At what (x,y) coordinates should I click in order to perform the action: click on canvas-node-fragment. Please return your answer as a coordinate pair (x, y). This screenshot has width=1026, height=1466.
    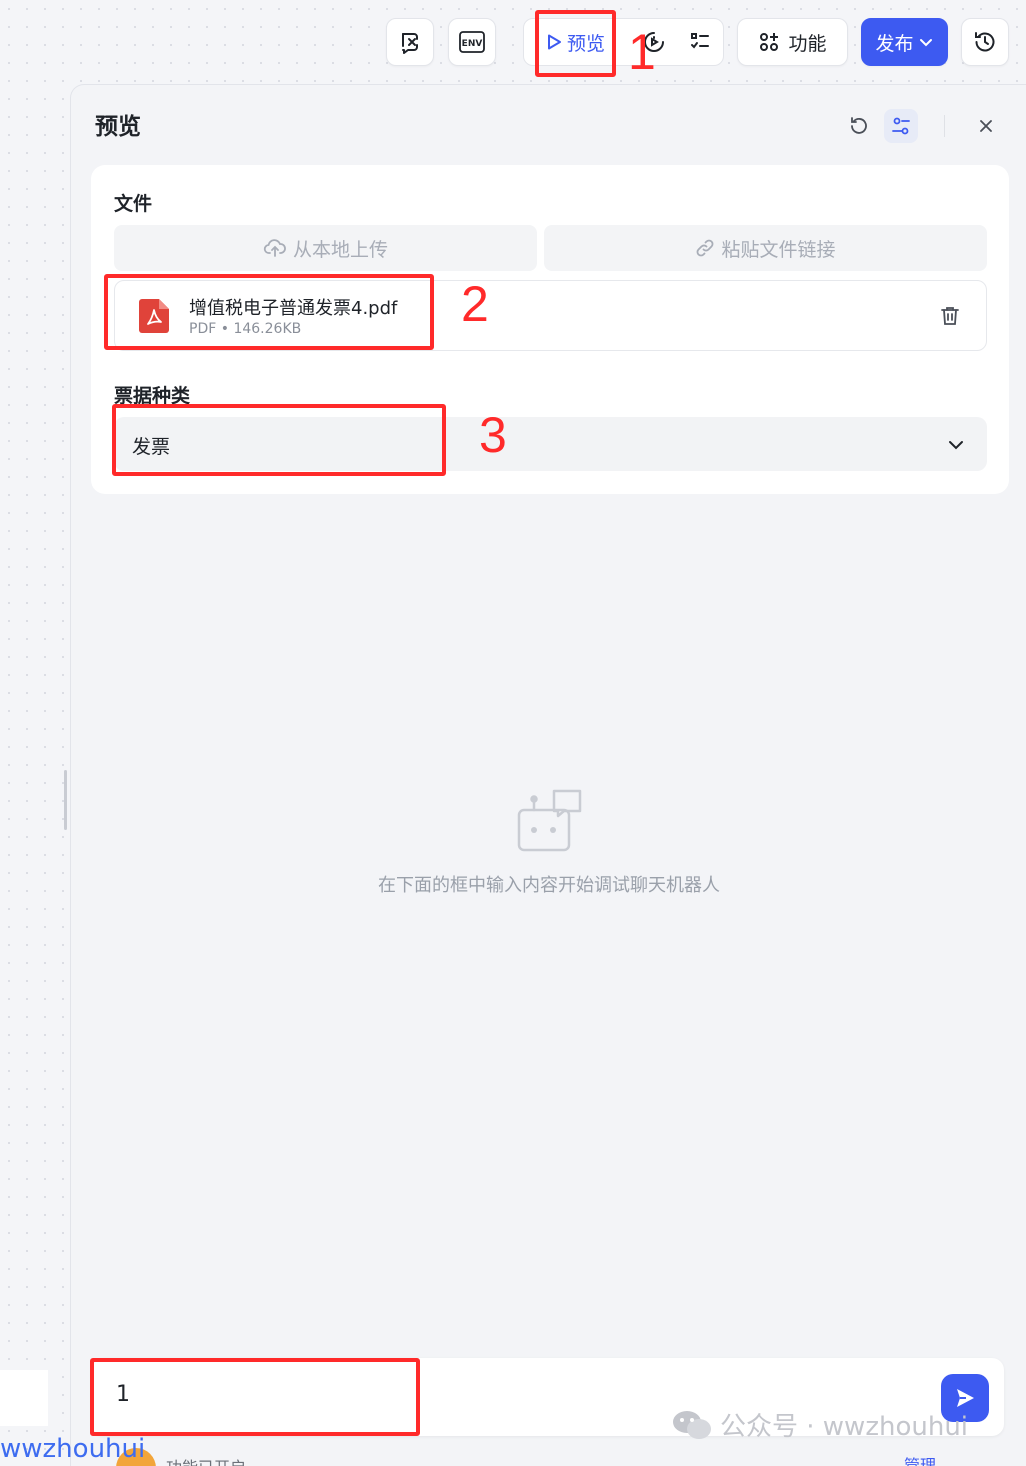
    Looking at the image, I should click on (24, 1398).